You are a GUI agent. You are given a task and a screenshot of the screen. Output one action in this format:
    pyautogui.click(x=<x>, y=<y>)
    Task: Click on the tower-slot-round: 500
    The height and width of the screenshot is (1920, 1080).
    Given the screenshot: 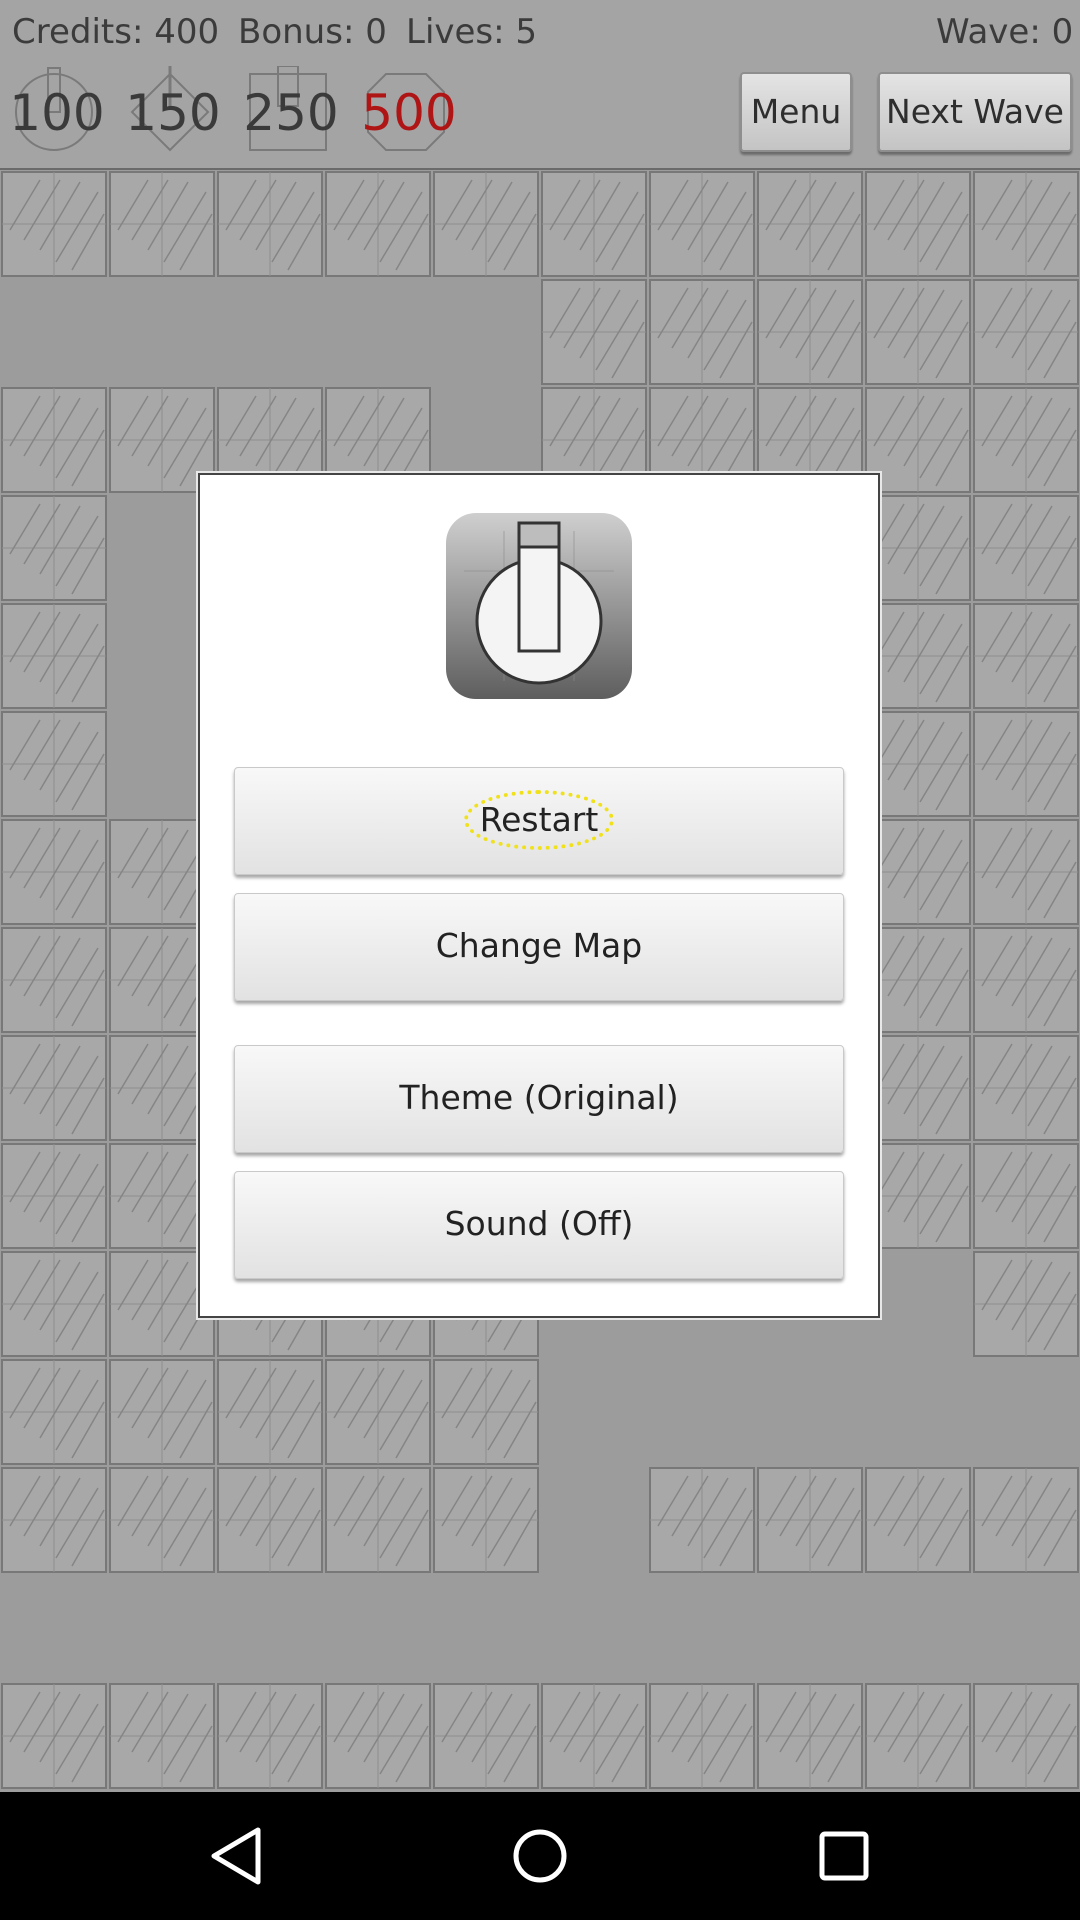 What is the action you would take?
    pyautogui.click(x=408, y=112)
    